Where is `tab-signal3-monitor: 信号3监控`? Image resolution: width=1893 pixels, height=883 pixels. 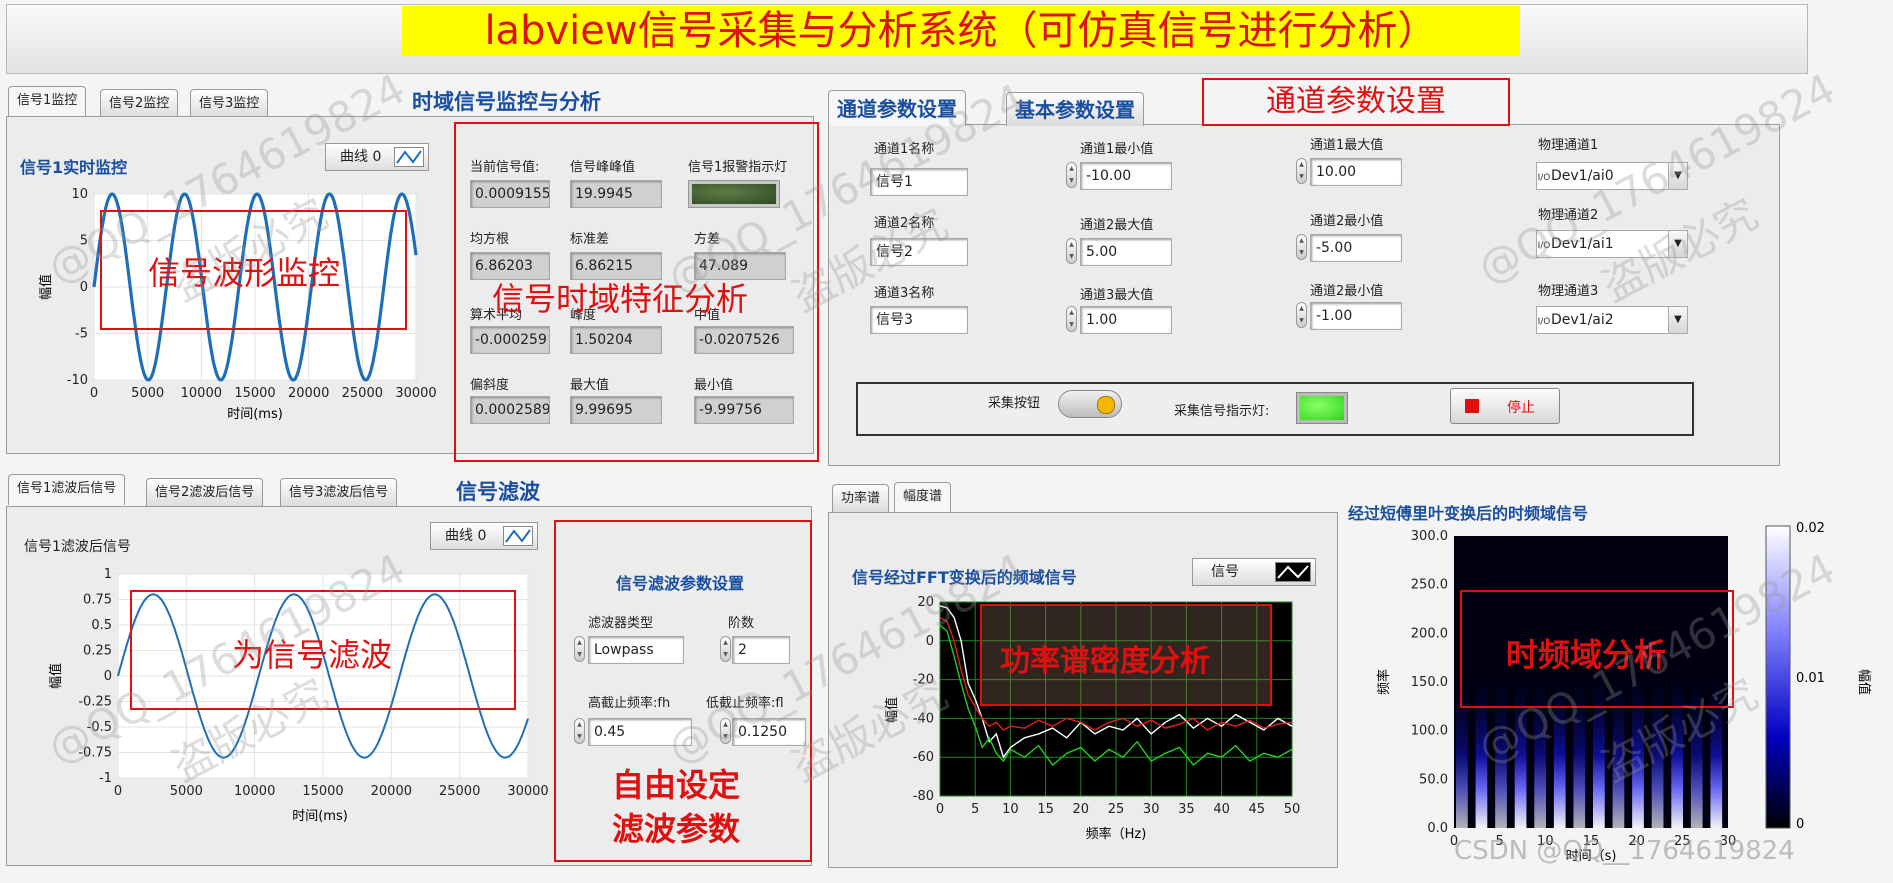 tab-signal3-monitor: 信号3监控 is located at coordinates (229, 103).